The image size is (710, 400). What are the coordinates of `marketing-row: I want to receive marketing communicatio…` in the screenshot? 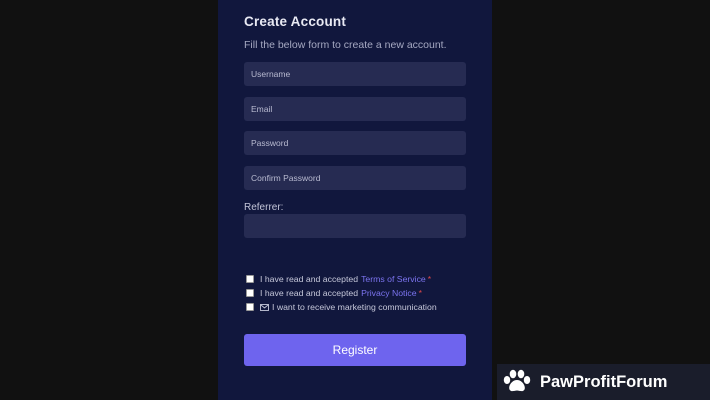 It's located at (341, 307).